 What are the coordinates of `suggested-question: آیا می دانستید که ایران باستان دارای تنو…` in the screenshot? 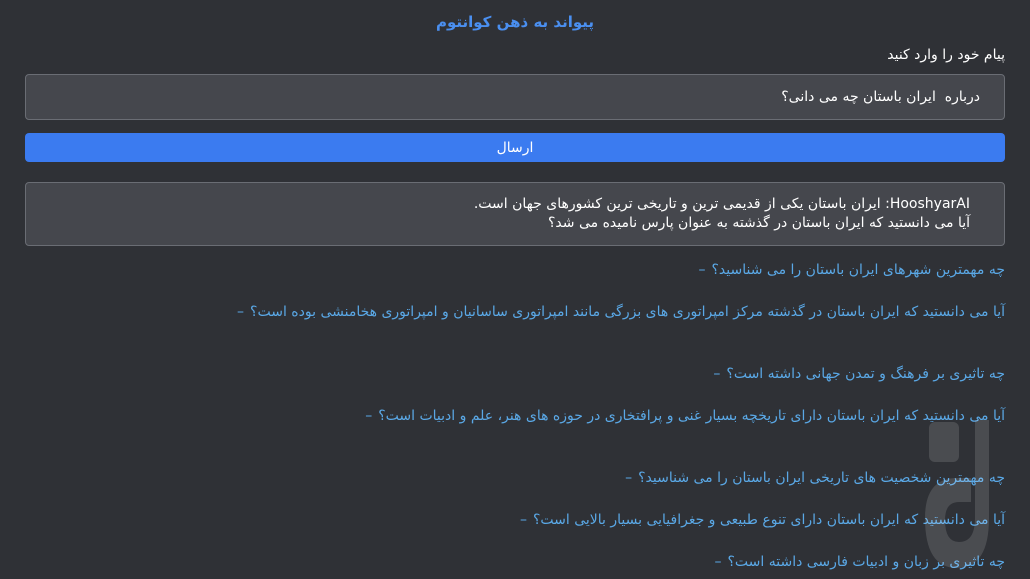 It's located at (515, 531).